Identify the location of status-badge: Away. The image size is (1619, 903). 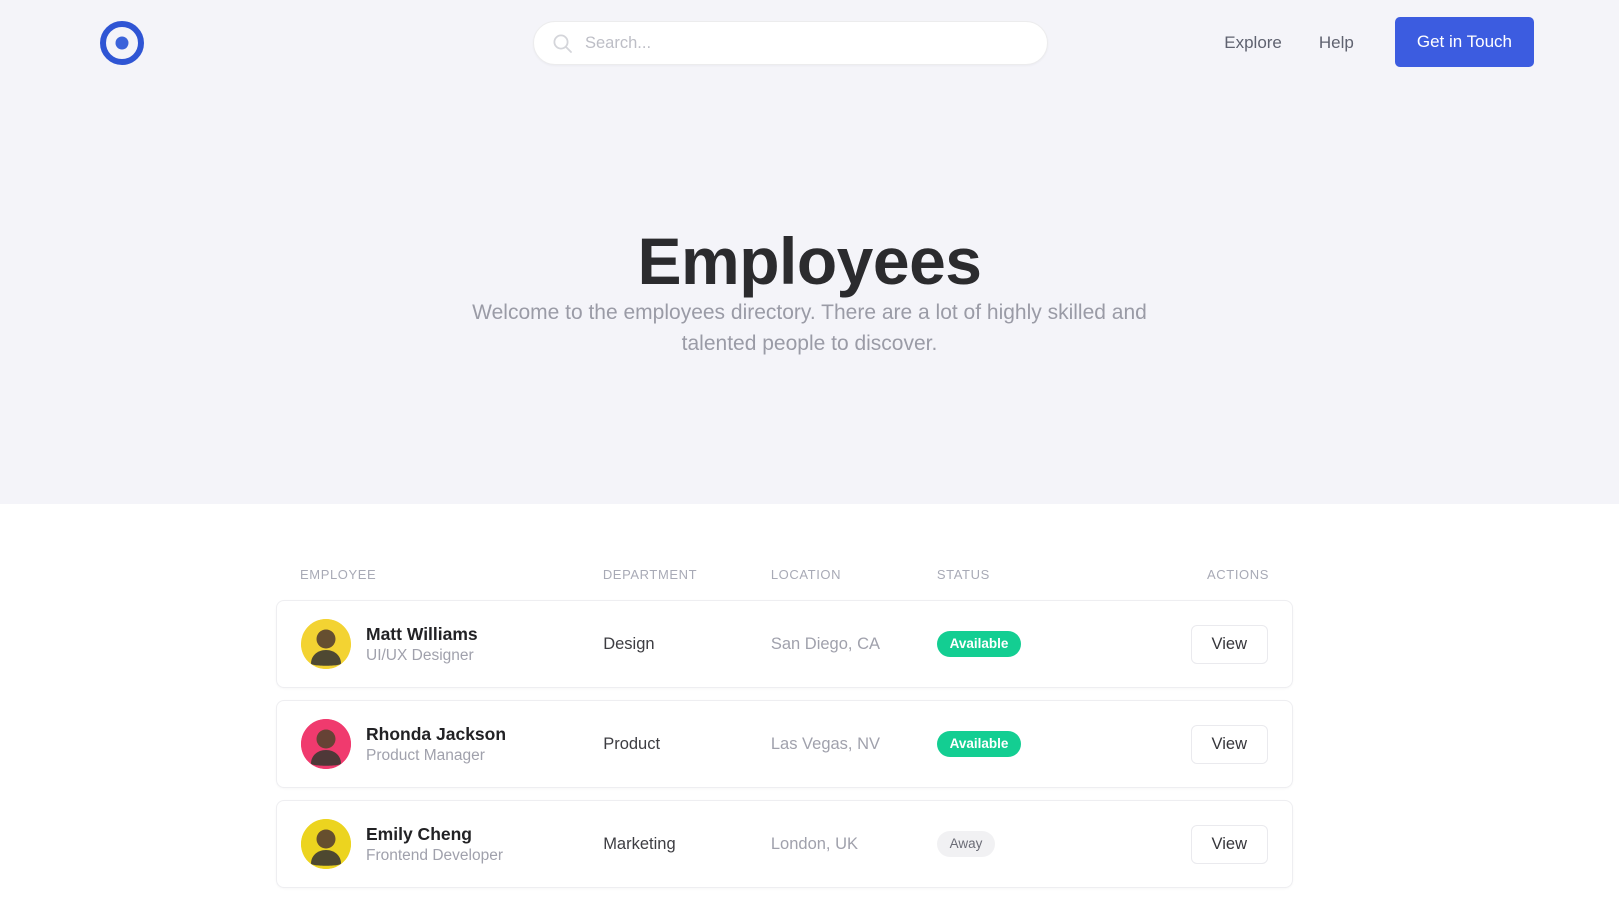
(966, 844).